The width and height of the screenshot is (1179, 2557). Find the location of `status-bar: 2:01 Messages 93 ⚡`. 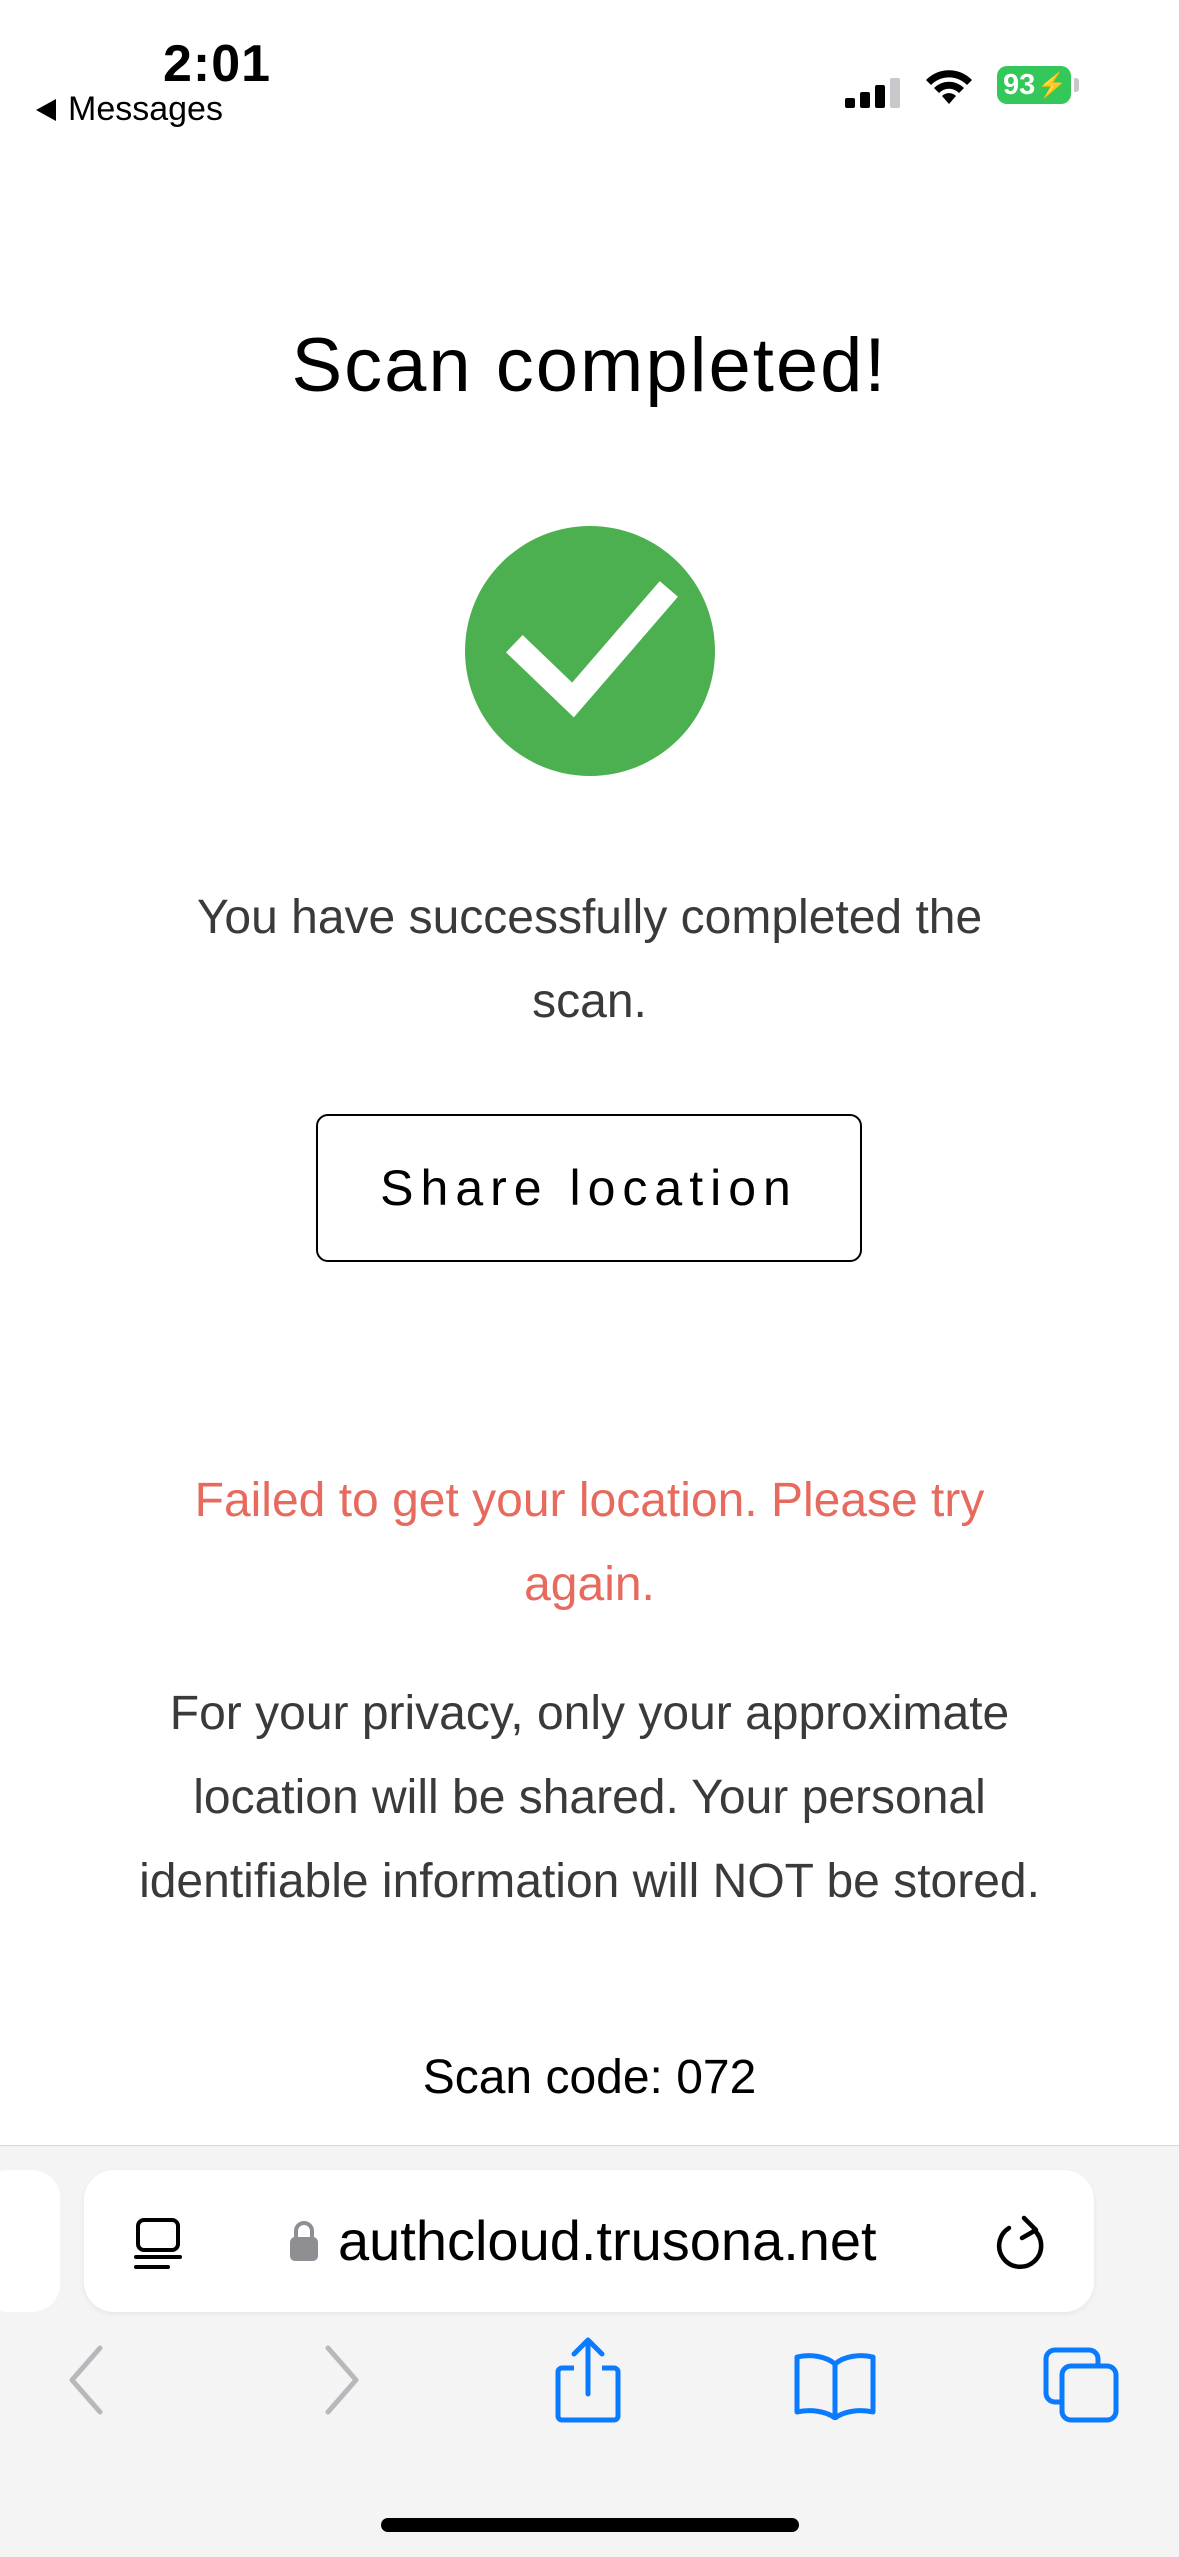

status-bar: 2:01 Messages 93 ⚡ is located at coordinates (589, 70).